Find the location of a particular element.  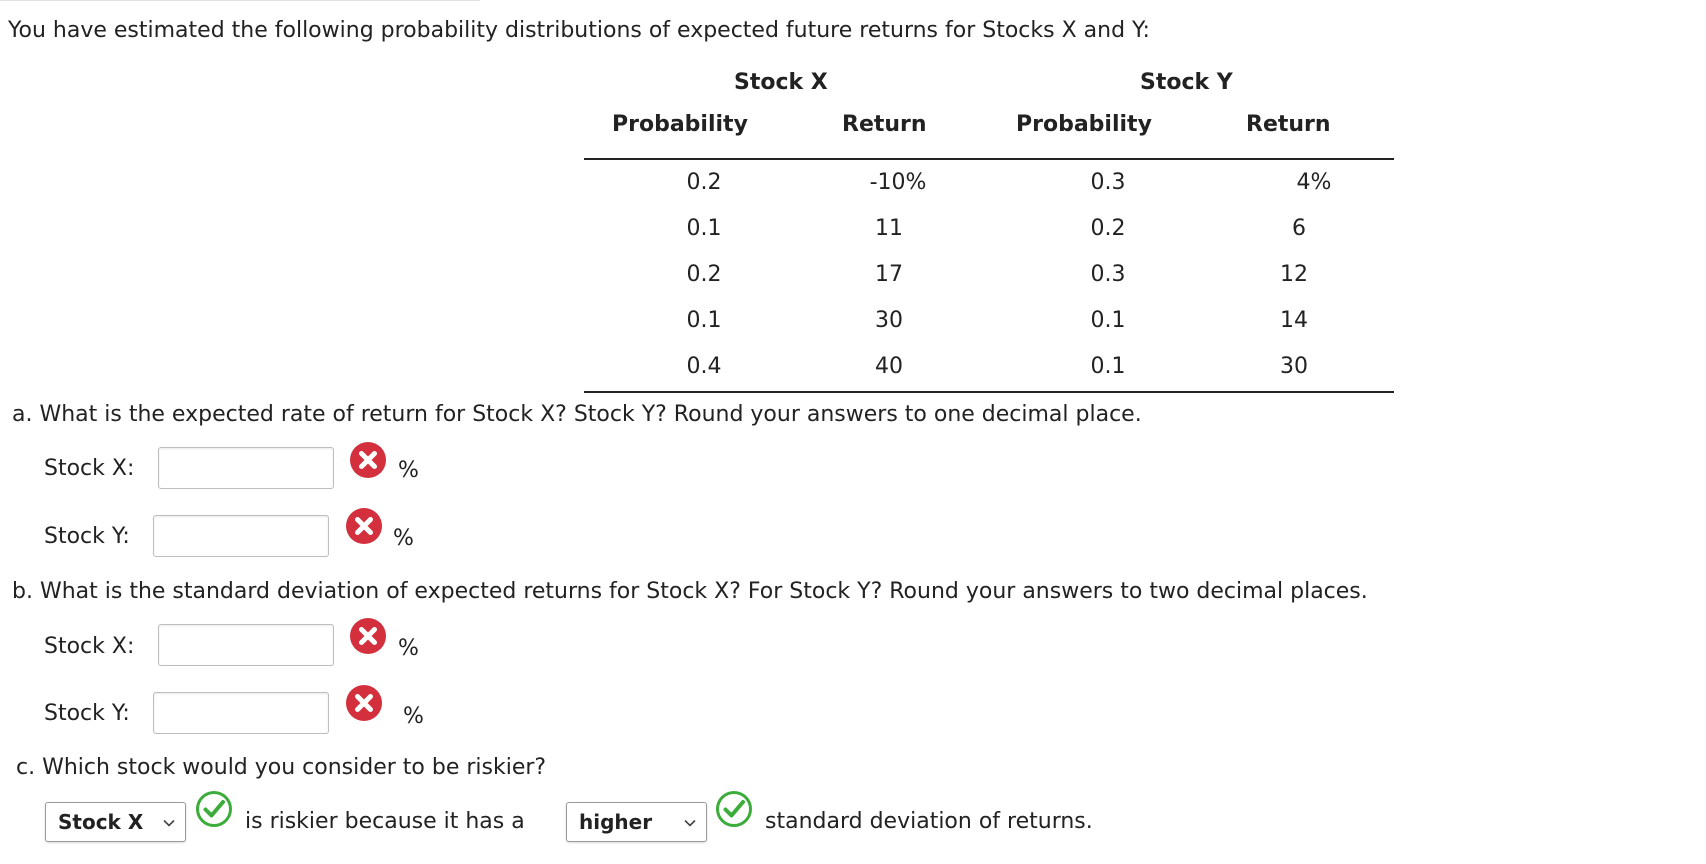

riskier-stock-select: Stock X is located at coordinates (115, 822).